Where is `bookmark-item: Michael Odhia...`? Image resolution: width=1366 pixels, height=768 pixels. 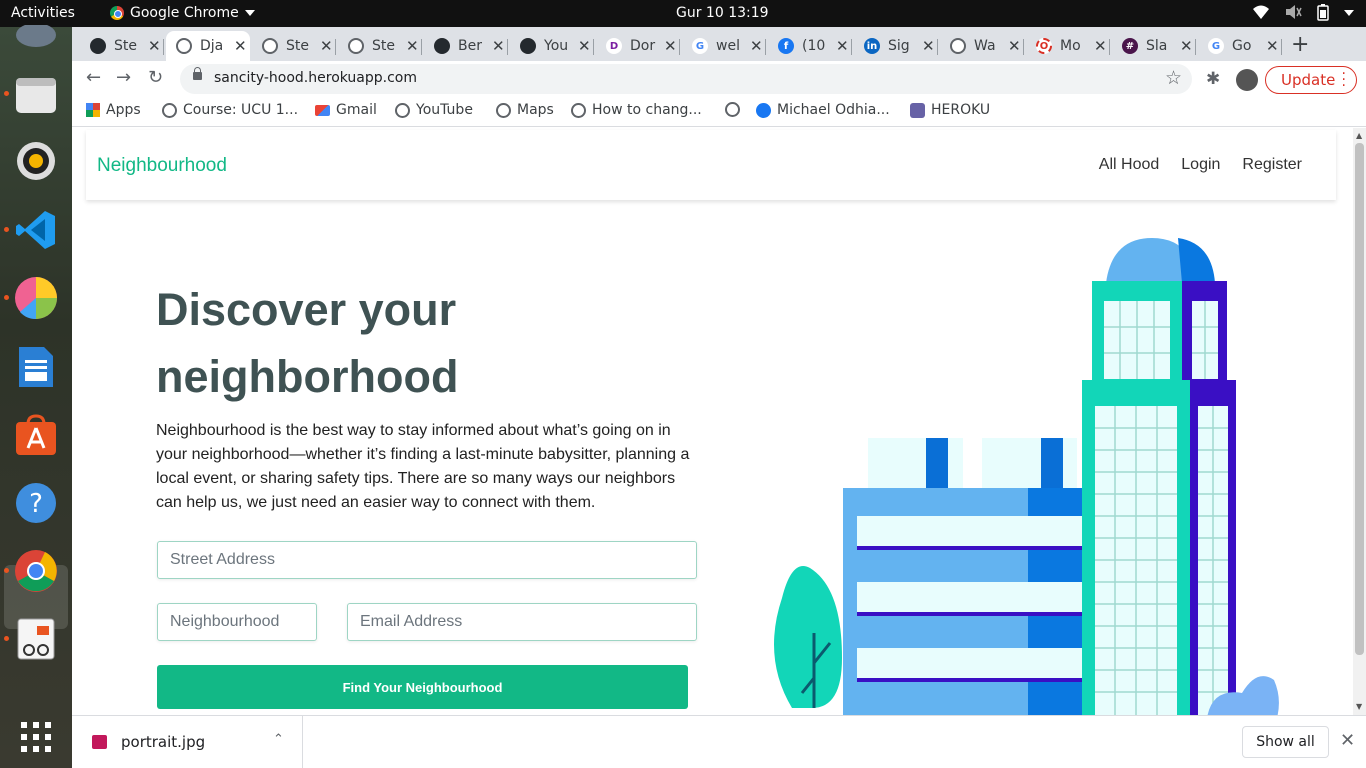 bookmark-item: Michael Odhia... is located at coordinates (823, 110).